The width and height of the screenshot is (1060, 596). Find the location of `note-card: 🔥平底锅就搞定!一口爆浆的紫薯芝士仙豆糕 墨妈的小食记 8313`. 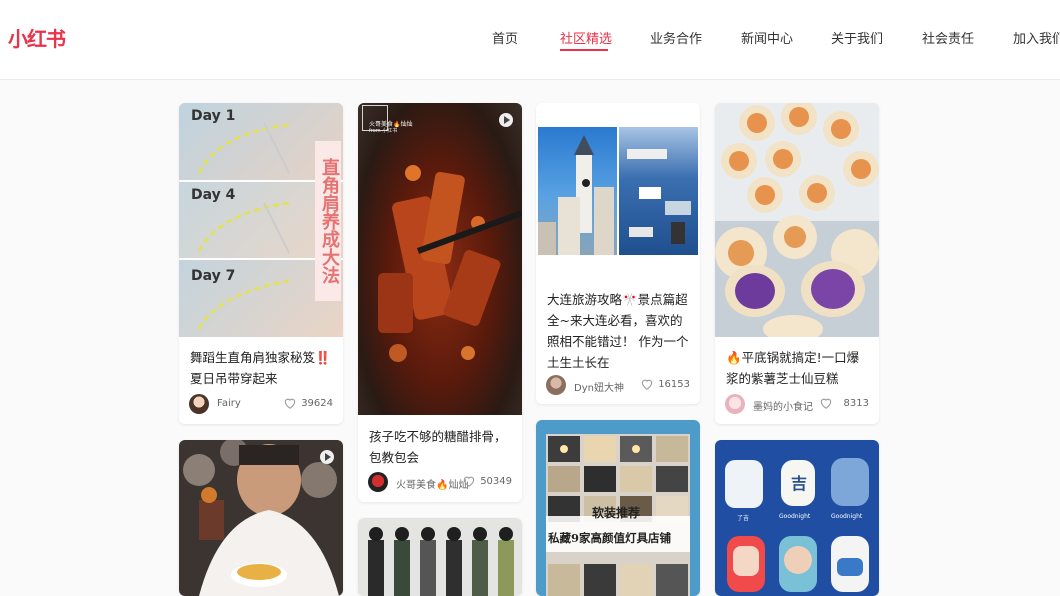

note-card: 🔥平底锅就搞定!一口爆浆的紫薯芝士仙豆糕 墨妈的小食记 8313 is located at coordinates (797, 263).